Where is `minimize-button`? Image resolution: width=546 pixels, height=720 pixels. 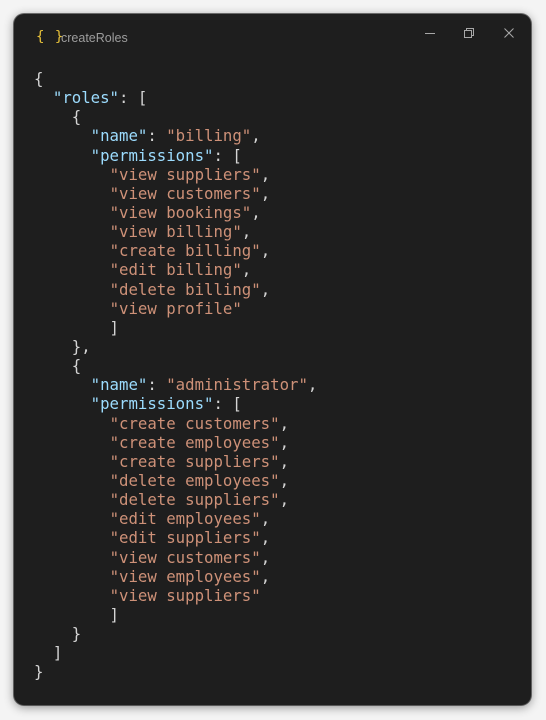
minimize-button is located at coordinates (430, 33).